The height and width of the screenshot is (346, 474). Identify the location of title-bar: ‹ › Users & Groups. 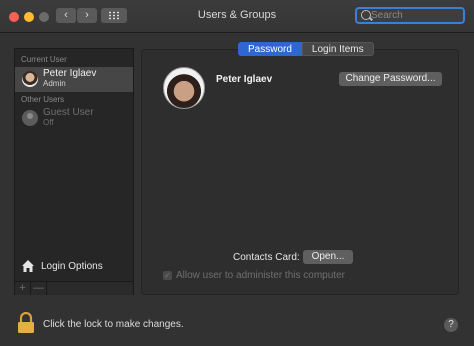
(237, 16).